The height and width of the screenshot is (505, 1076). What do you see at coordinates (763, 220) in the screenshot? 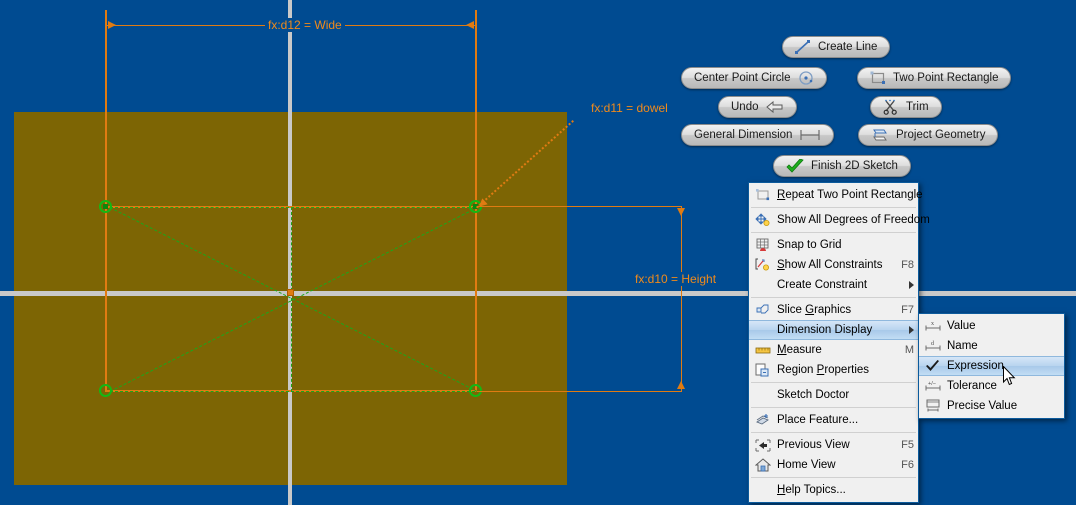
I see `degrees-of-freedom-icon` at bounding box center [763, 220].